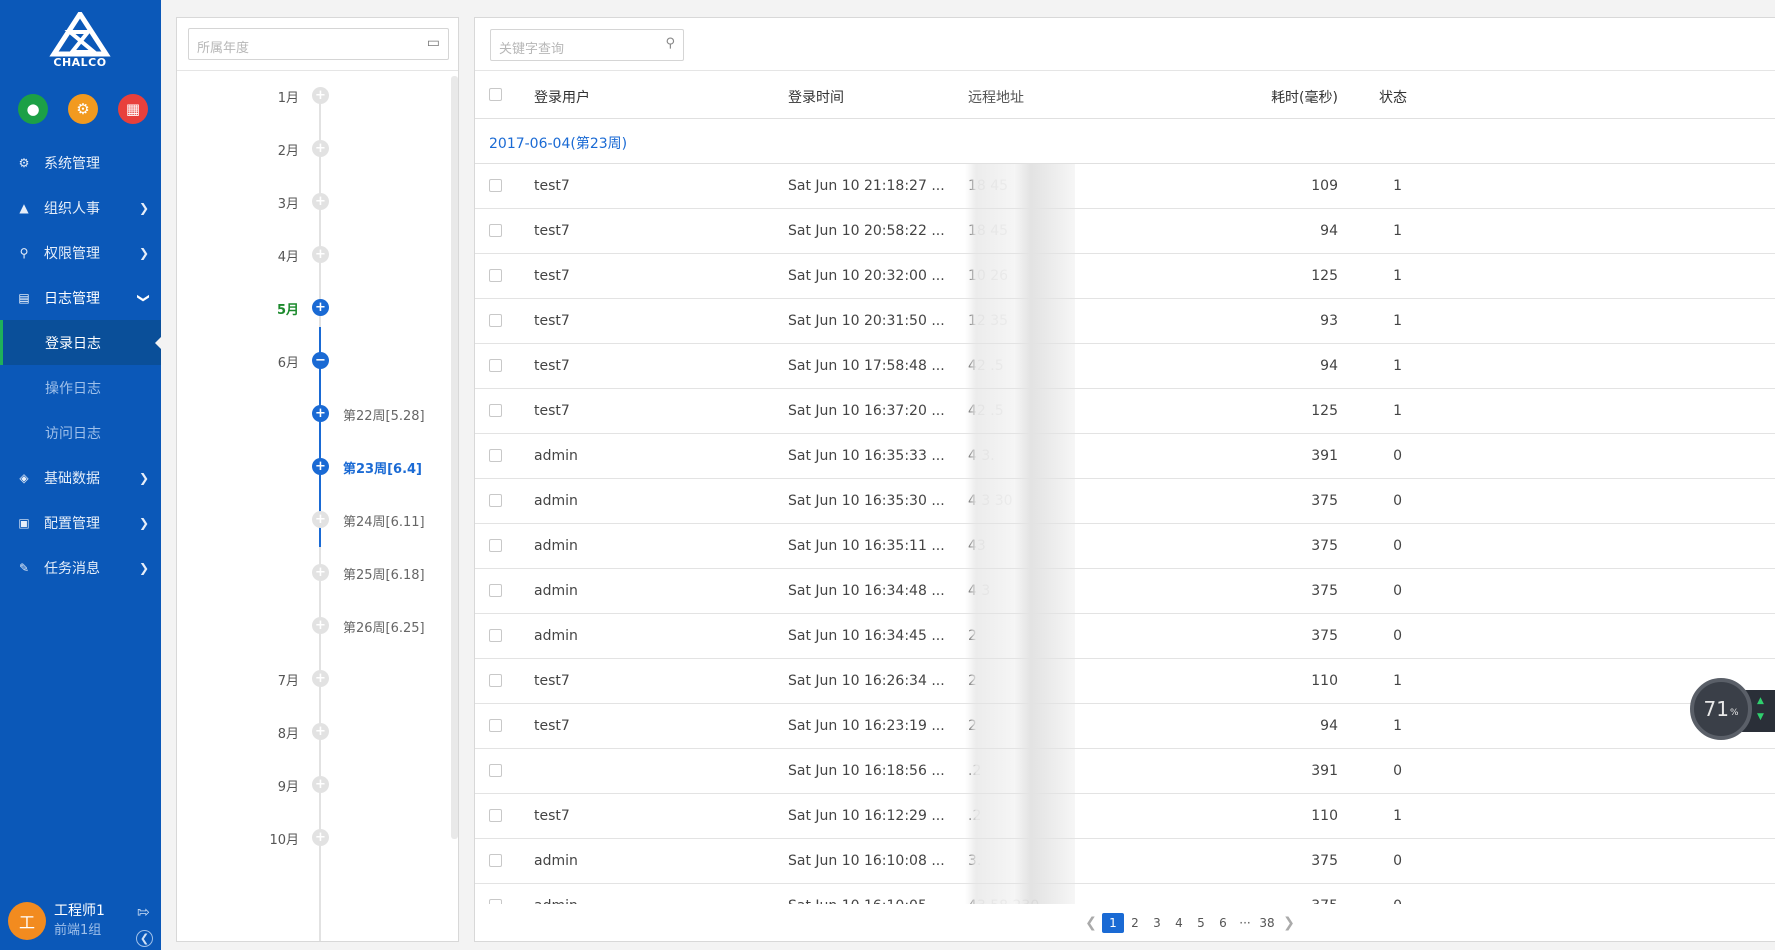 This screenshot has width=1775, height=950. What do you see at coordinates (996, 97) in the screenshot?
I see `header-ip: 远程地址` at bounding box center [996, 97].